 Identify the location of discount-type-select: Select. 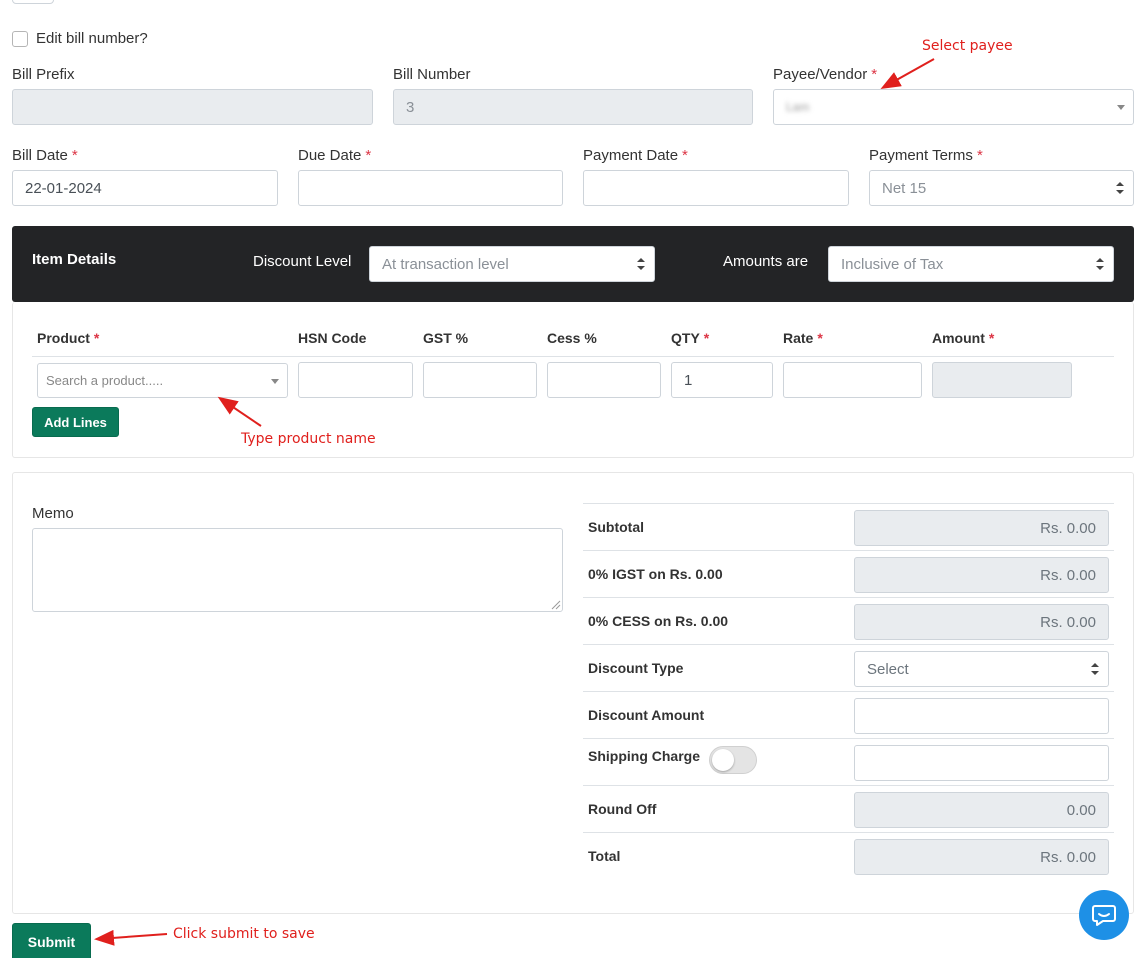
(981, 669).